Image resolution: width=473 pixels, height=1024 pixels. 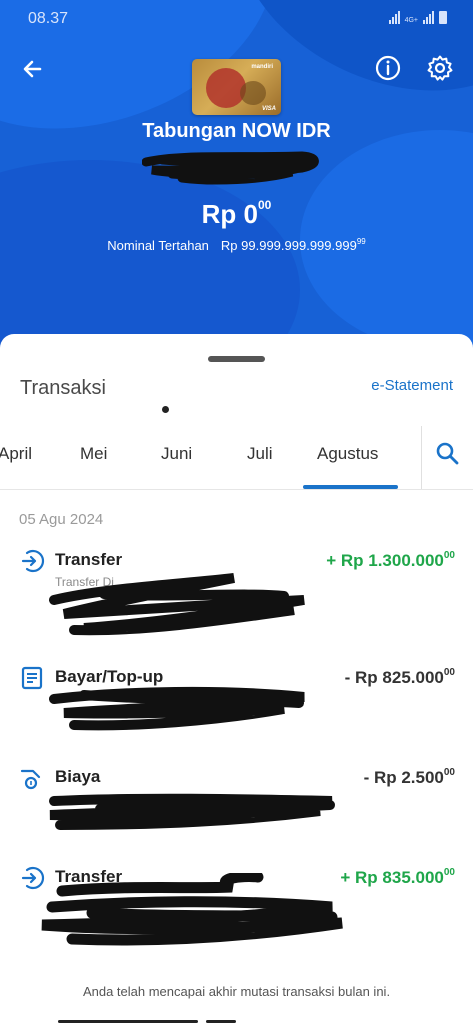 What do you see at coordinates (230, 168) in the screenshot?
I see `redacted-account-number` at bounding box center [230, 168].